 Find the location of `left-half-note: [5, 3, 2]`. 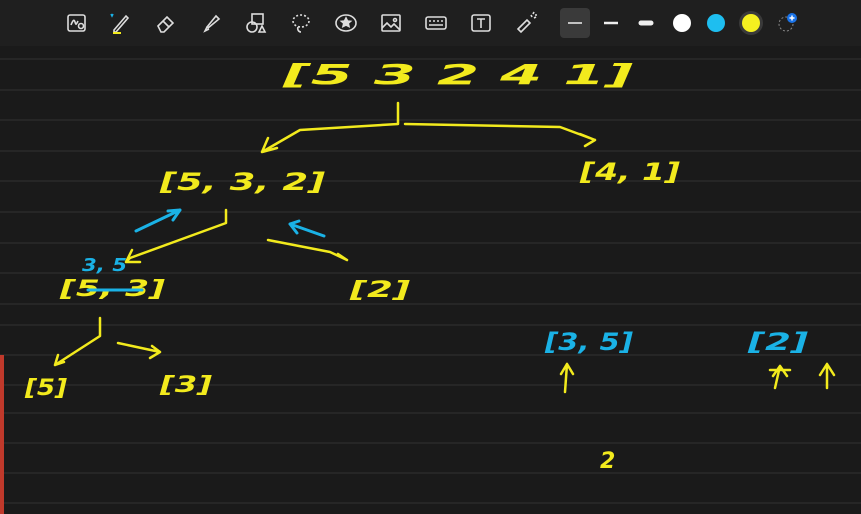

left-half-note: [5, 3, 2] is located at coordinates (241, 182).